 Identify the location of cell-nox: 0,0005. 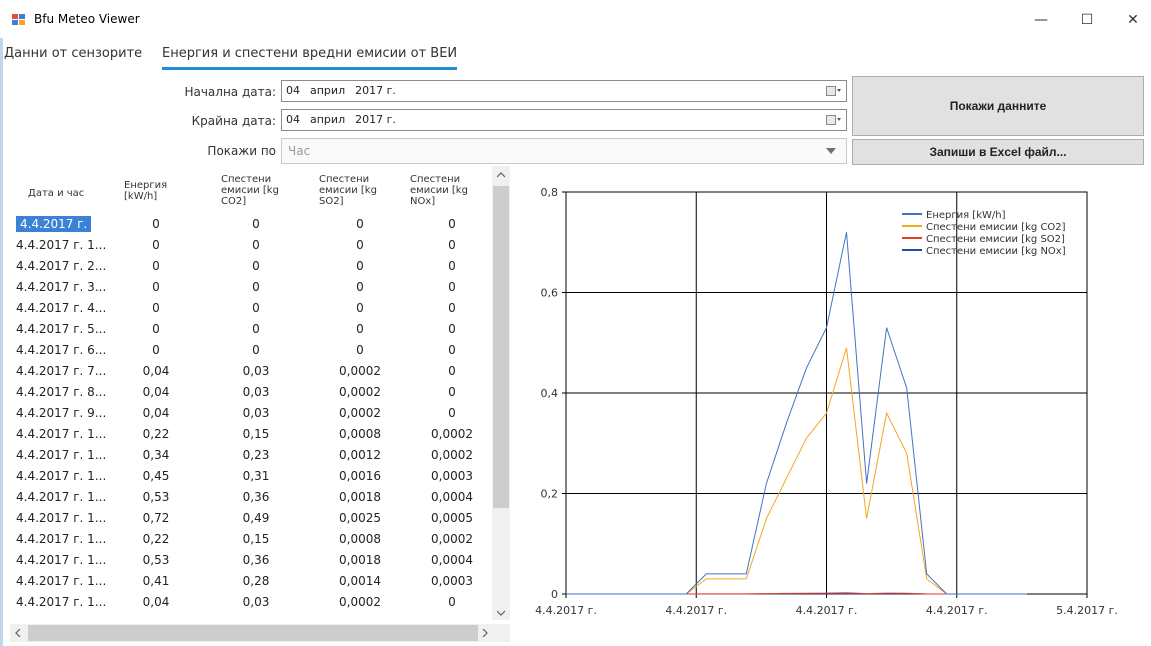
(452, 518).